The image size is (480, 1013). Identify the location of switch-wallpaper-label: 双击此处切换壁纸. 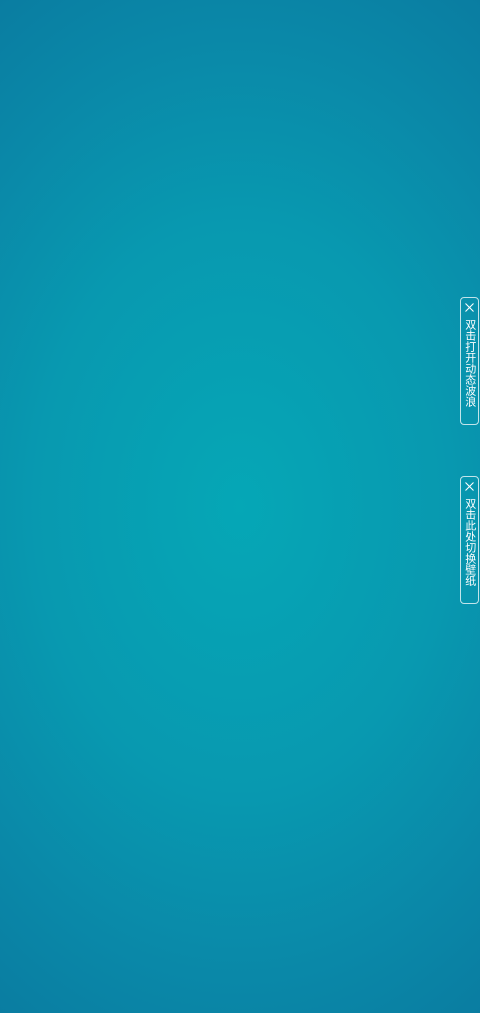
(470, 542).